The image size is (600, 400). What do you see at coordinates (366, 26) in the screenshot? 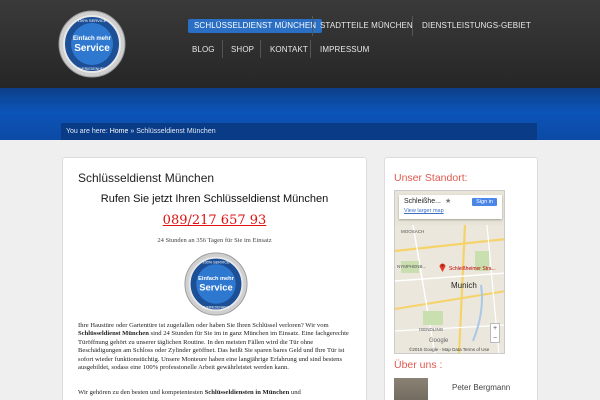
I see `nav-item-stadtteile: STADTTEILE MÜNCHEN` at bounding box center [366, 26].